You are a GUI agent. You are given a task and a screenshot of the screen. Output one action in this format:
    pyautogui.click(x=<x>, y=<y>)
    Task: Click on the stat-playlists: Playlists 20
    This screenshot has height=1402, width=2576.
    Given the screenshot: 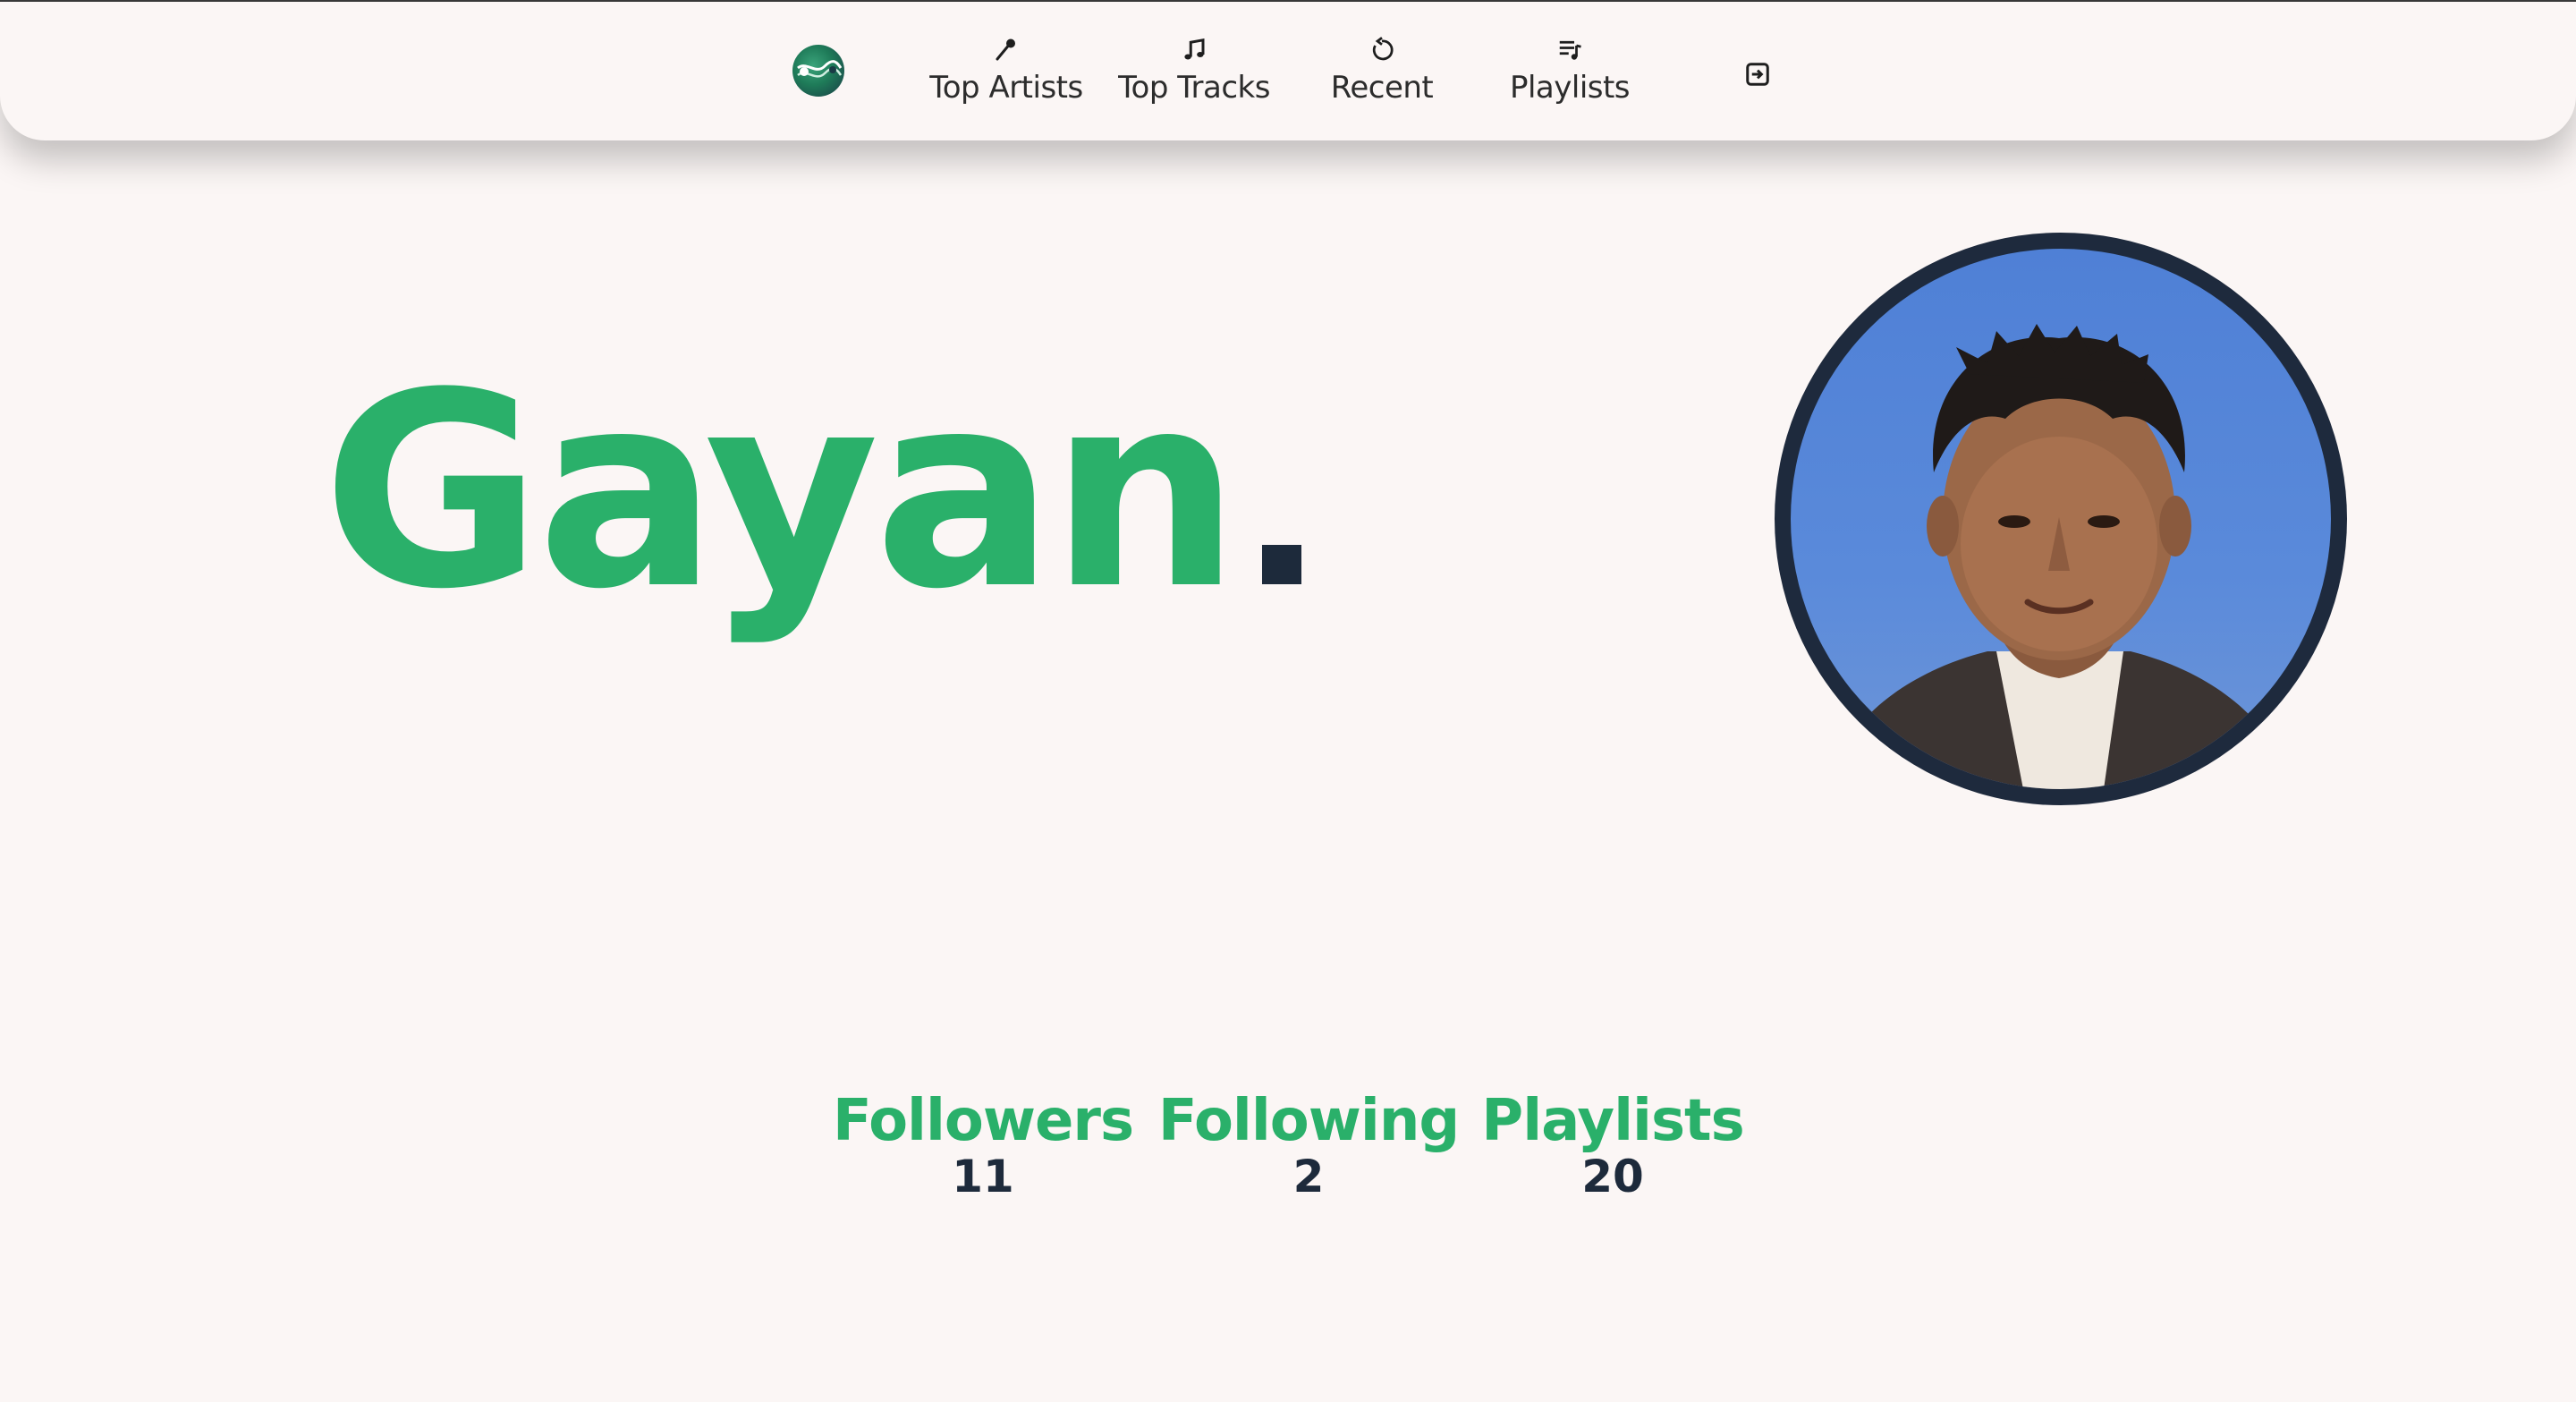 What is the action you would take?
    pyautogui.click(x=1612, y=1146)
    